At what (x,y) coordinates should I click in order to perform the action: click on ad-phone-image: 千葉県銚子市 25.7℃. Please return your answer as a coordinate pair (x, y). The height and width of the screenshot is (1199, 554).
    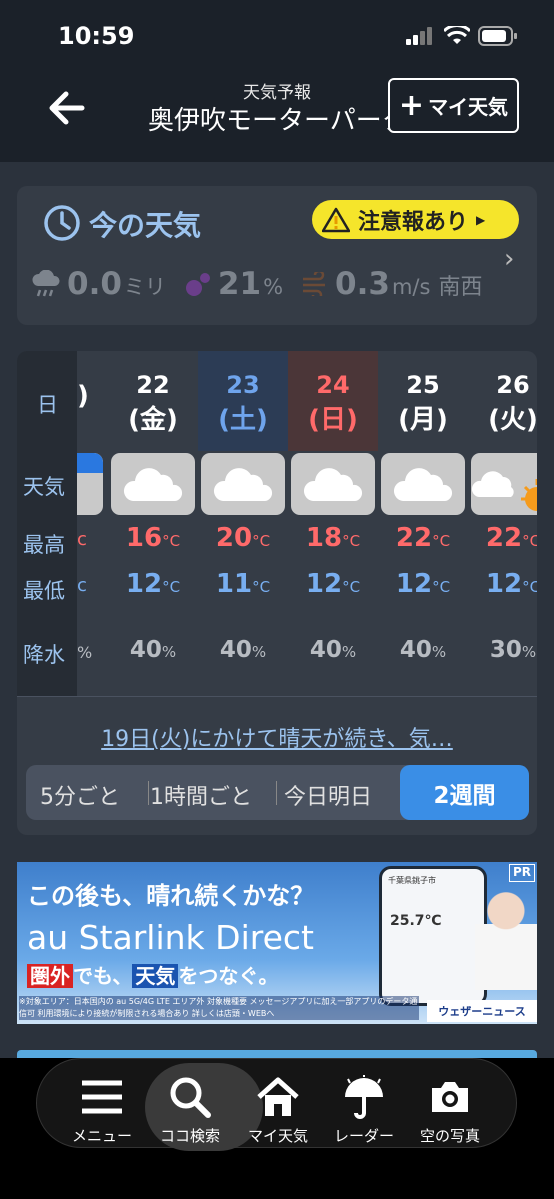
    Looking at the image, I should click on (433, 936).